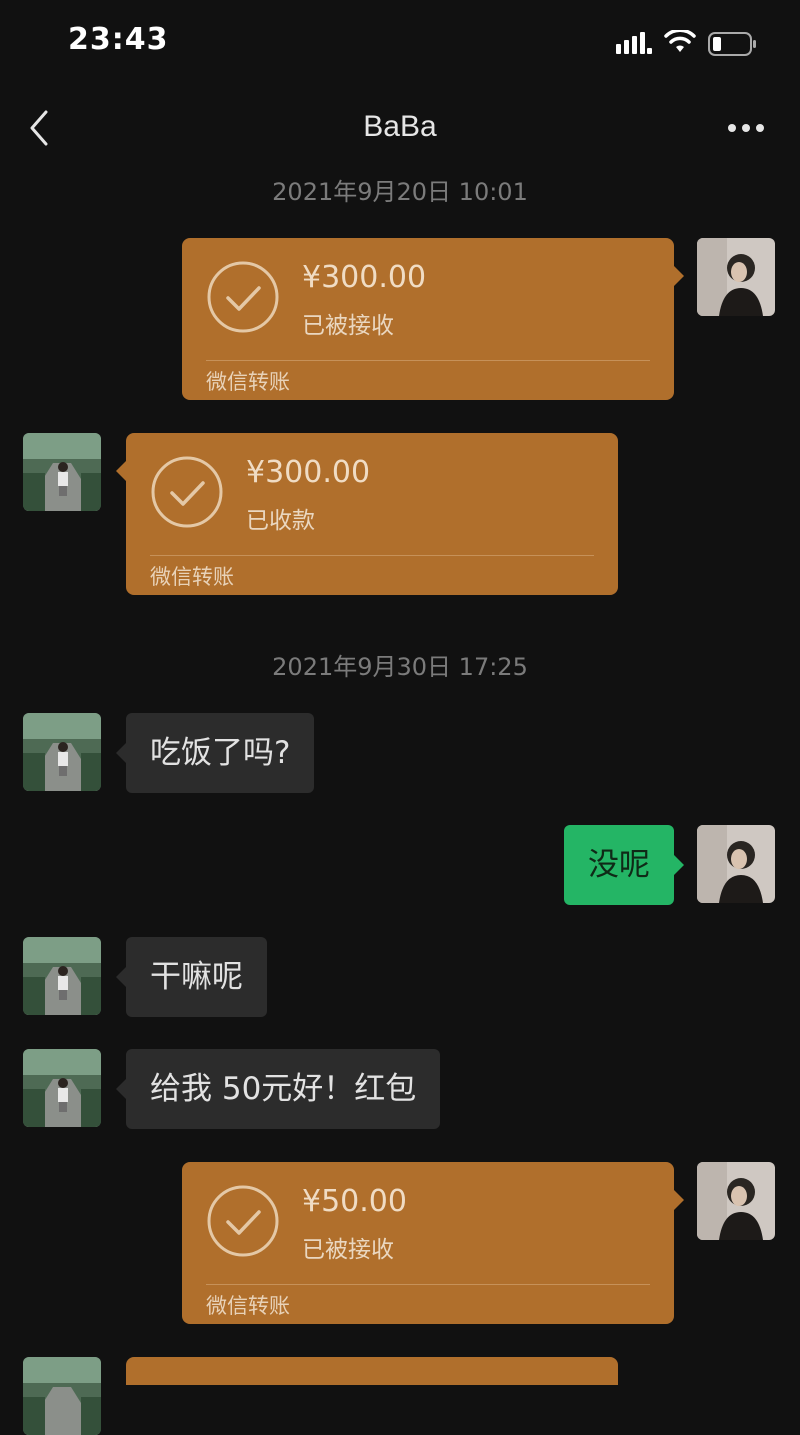 Image resolution: width=800 pixels, height=1435 pixels. What do you see at coordinates (372, 1371) in the screenshot?
I see `transfer-card` at bounding box center [372, 1371].